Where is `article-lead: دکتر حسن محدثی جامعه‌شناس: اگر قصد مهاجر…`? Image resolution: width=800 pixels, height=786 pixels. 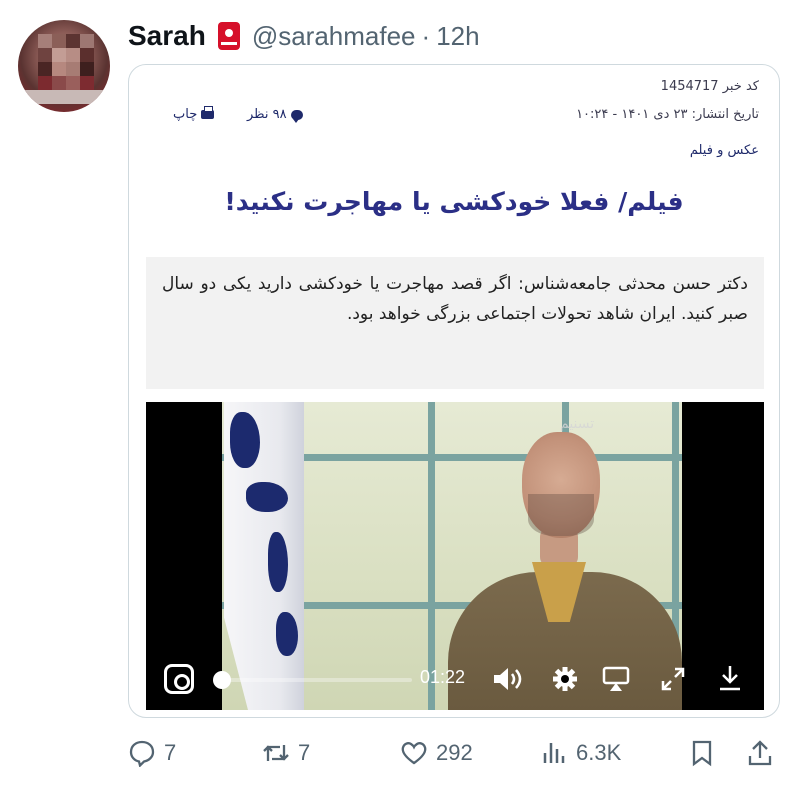 article-lead: دکتر حسن محدثی جامعه‌شناس: اگر قصد مهاجر… is located at coordinates (455, 323).